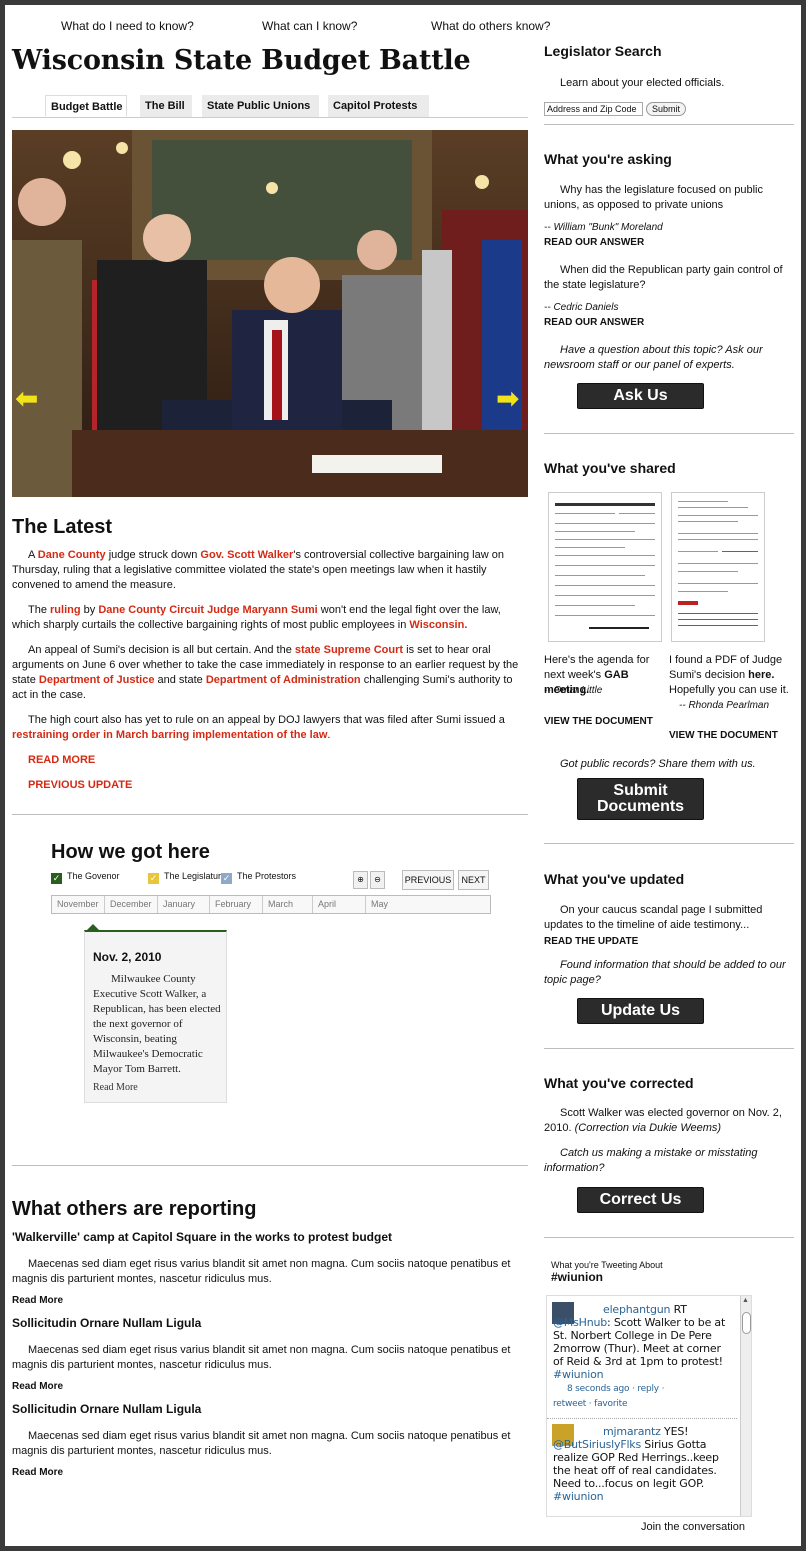  I want to click on tweet-retweet-link: retweet, so click(569, 1404).